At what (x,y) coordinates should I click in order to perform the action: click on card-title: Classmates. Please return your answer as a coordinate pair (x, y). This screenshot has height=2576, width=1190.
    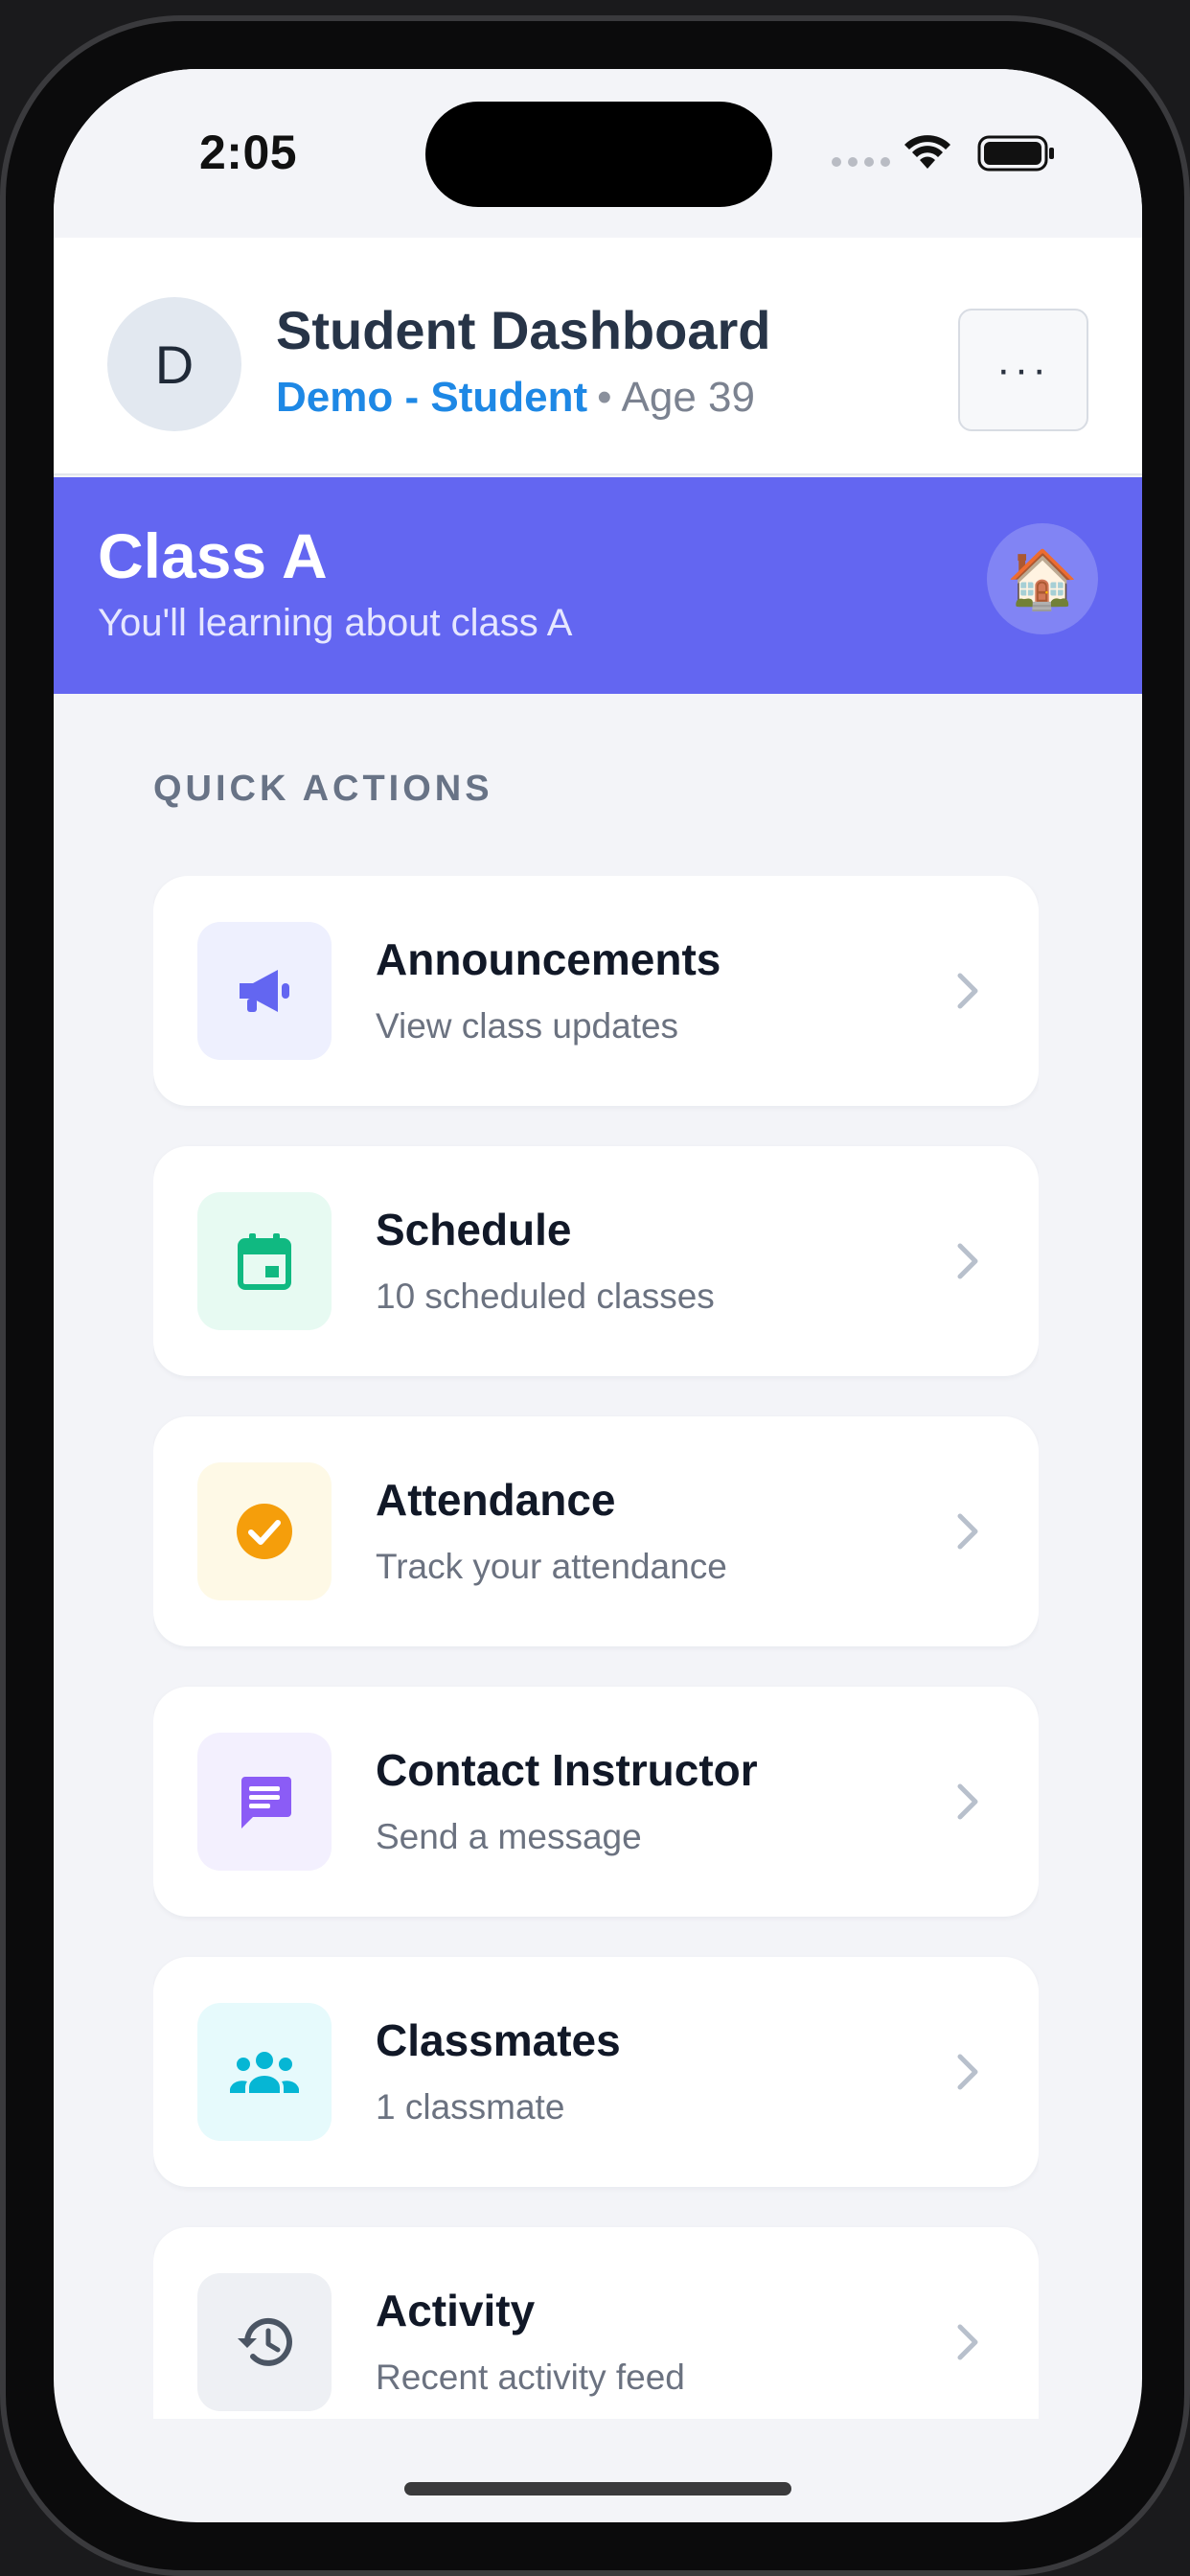
    Looking at the image, I should click on (499, 2040).